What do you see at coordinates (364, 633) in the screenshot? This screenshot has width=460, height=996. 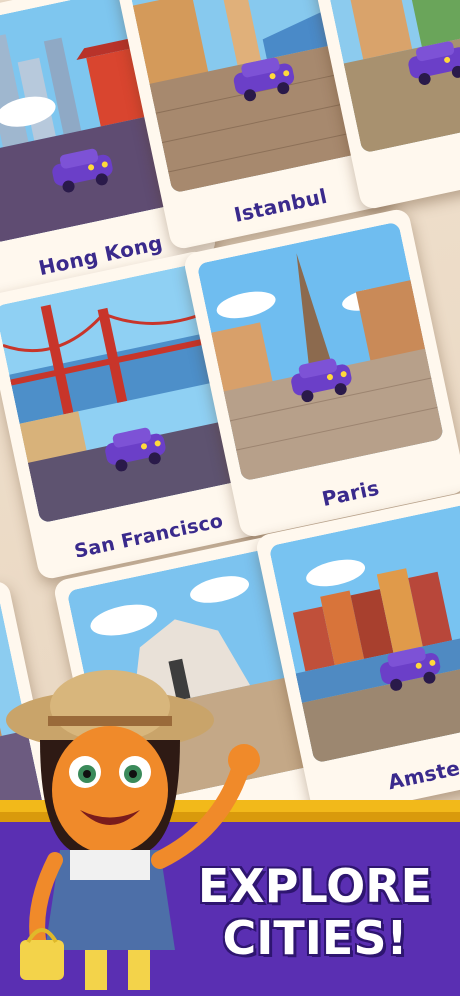 I see `amsterdam-illustration` at bounding box center [364, 633].